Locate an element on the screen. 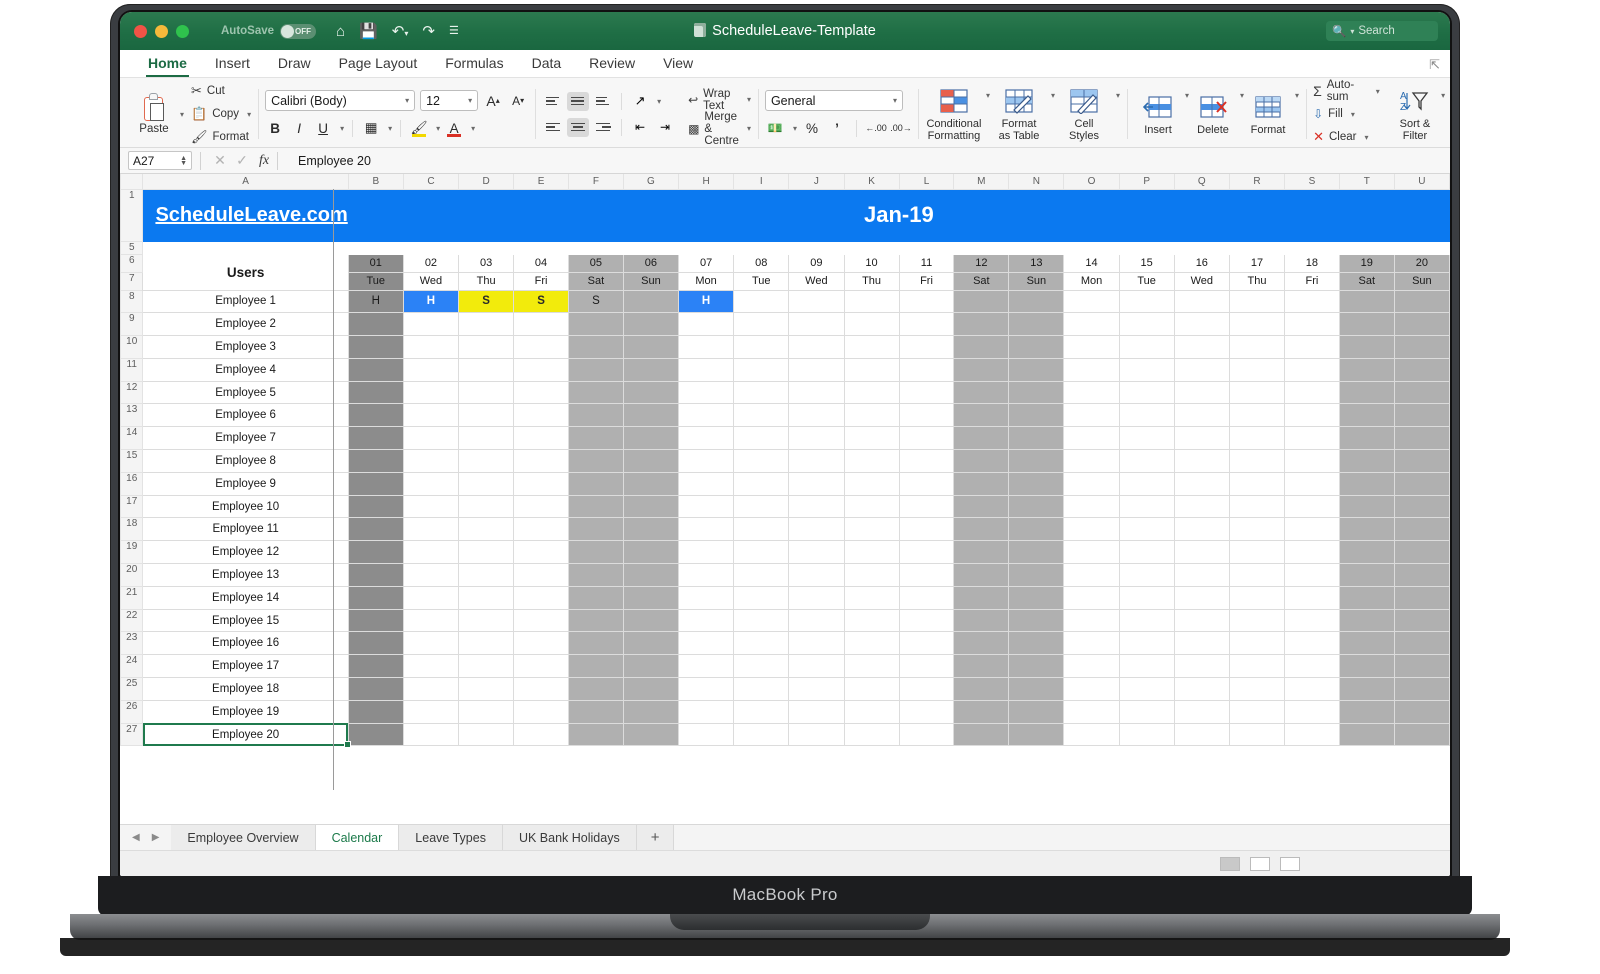  sheet-tab-uk-bank-holidays: UK Bank Holidays is located at coordinates (569, 837).